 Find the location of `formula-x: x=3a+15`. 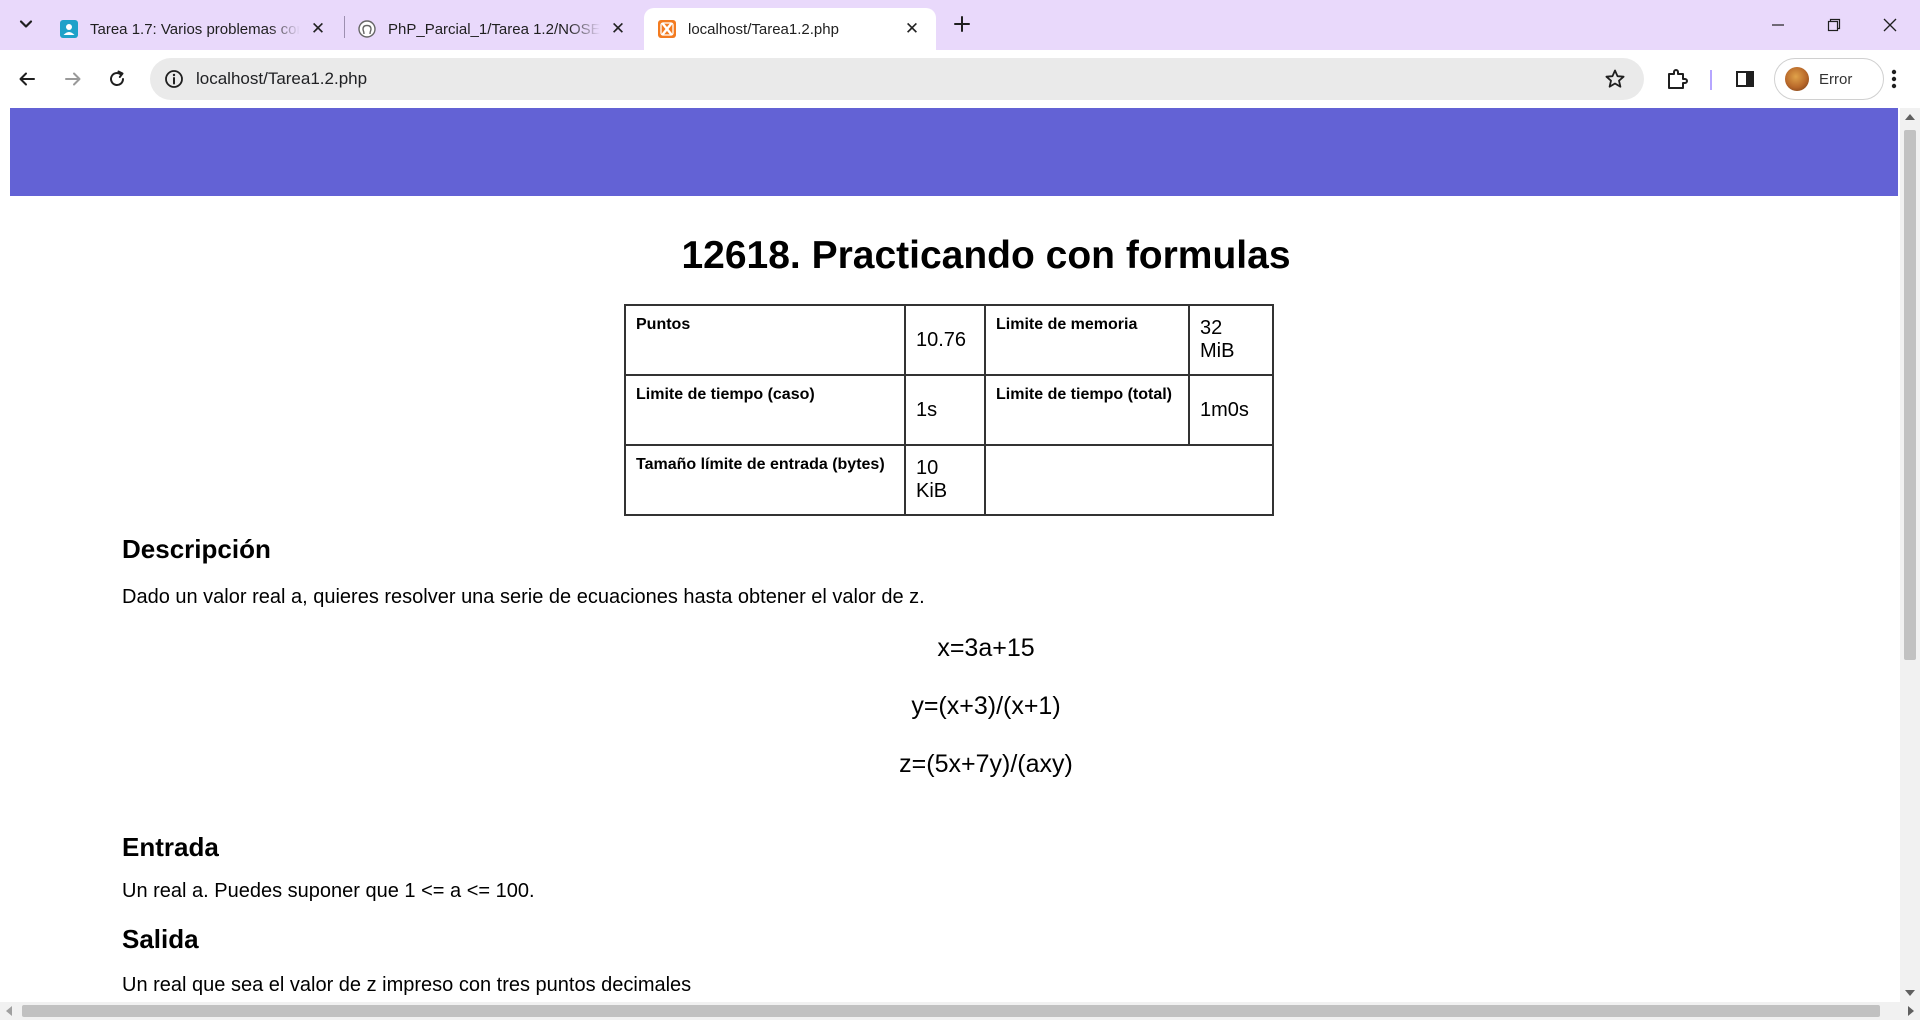

formula-x: x=3a+15 is located at coordinates (986, 648).